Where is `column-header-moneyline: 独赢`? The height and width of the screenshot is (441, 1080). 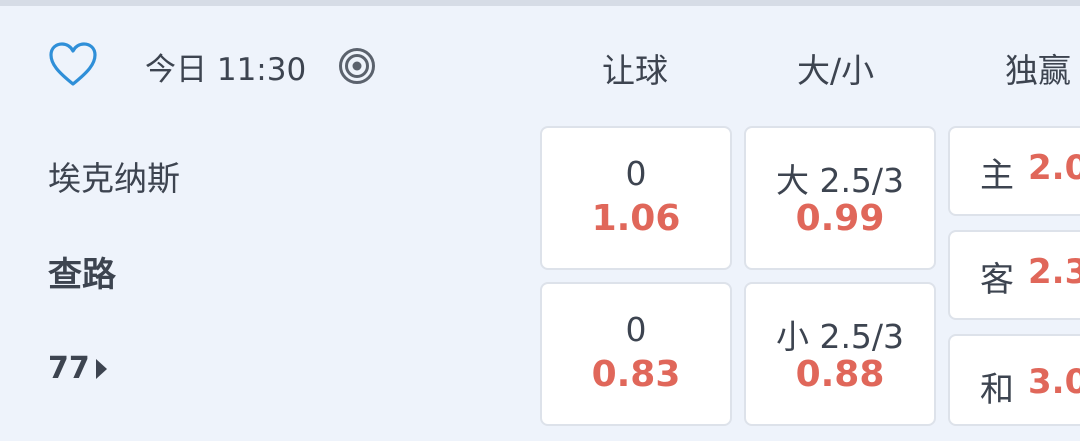 column-header-moneyline: 独赢 is located at coordinates (1038, 70).